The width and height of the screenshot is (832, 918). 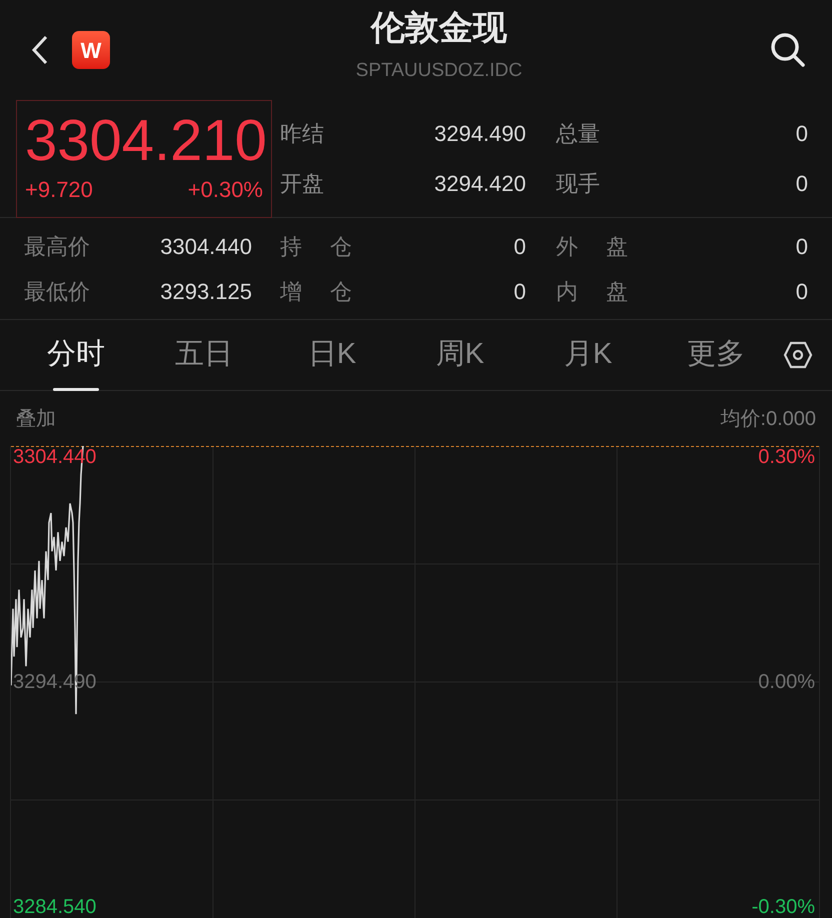 I want to click on axis-price-label: 3284.540, so click(x=54, y=907).